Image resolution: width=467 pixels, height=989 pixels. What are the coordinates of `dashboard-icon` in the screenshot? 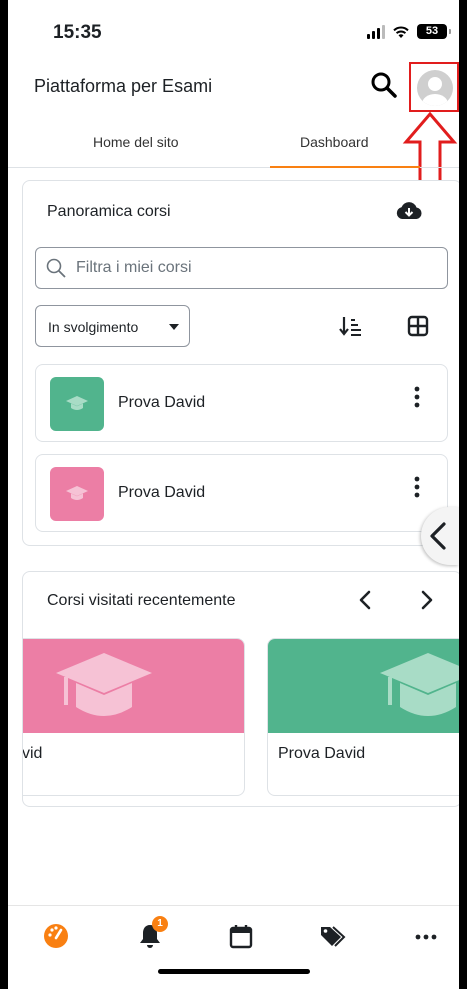 It's located at (56, 936).